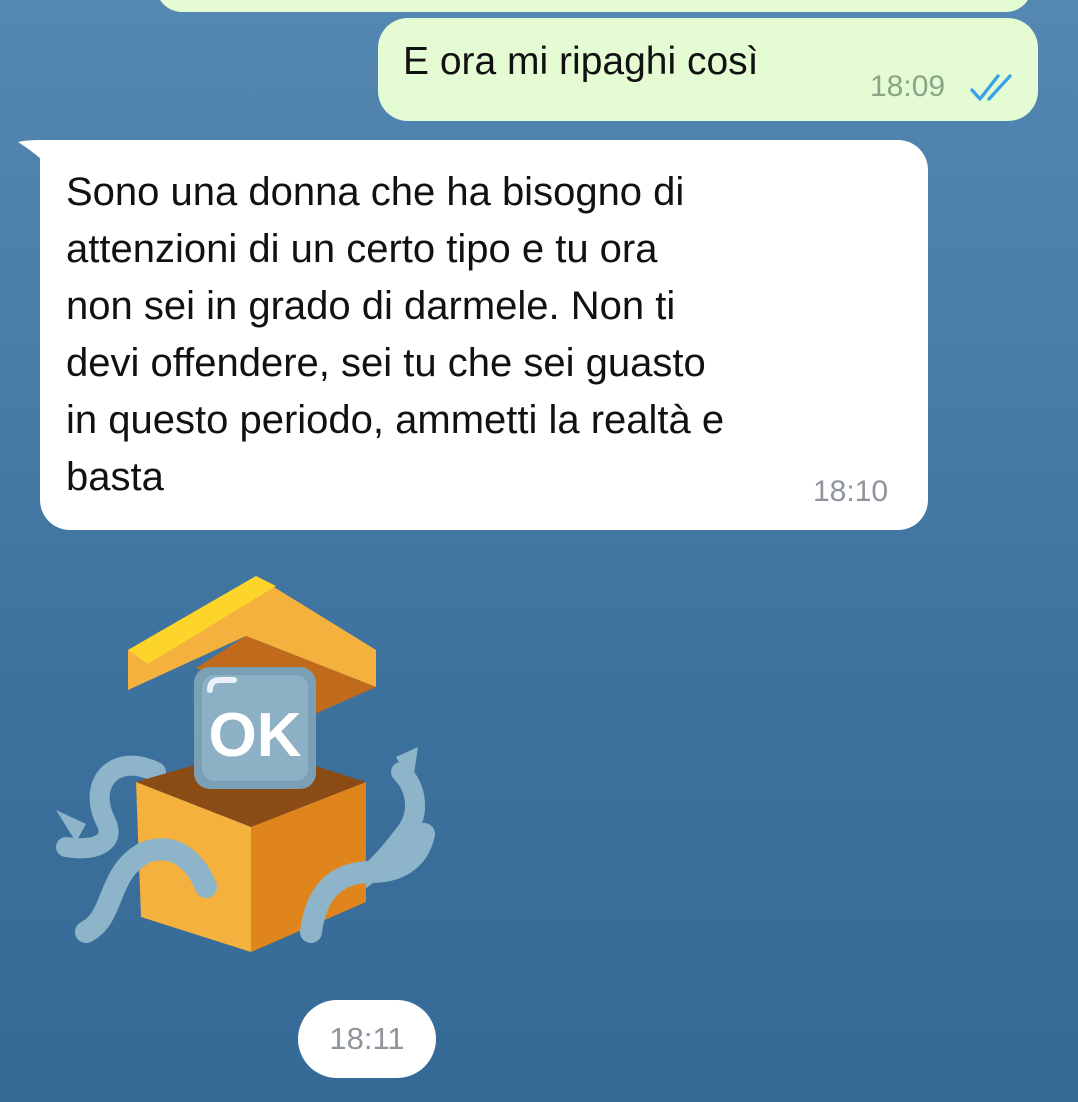 This screenshot has width=1078, height=1102. Describe the element at coordinates (594, 6) in the screenshot. I see `previous-outgoing-message-bubble` at that location.